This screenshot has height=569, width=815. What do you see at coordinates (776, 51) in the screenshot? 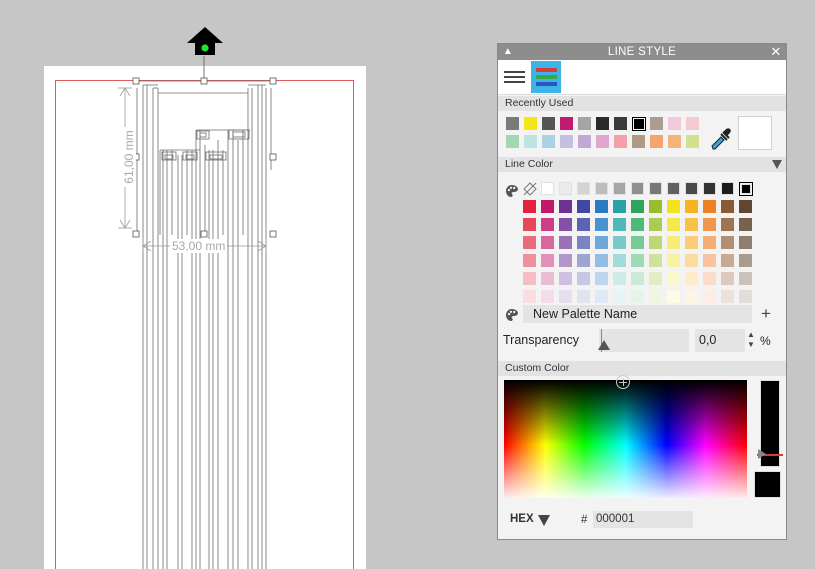
I see `close-panel-icon: ✕` at bounding box center [776, 51].